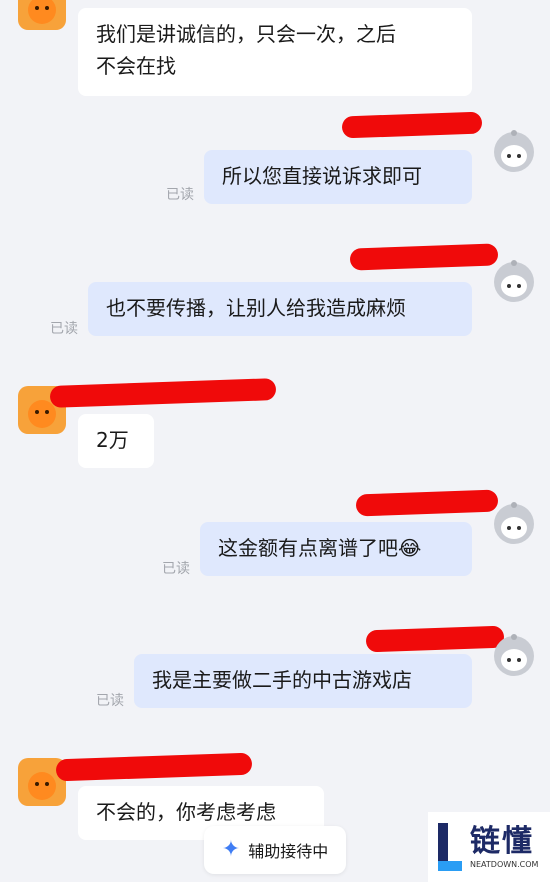 The width and height of the screenshot is (550, 882). I want to click on assist-reception-label: 辅助接待中, so click(288, 851).